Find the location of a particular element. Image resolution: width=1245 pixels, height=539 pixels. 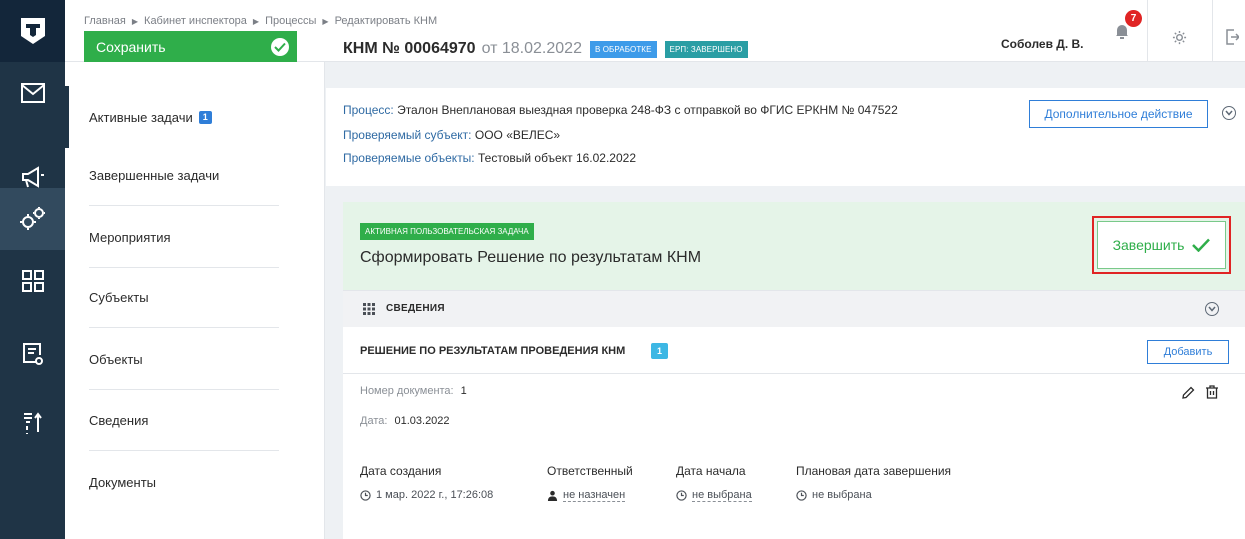

finish-button: Завершить is located at coordinates (1161, 245).